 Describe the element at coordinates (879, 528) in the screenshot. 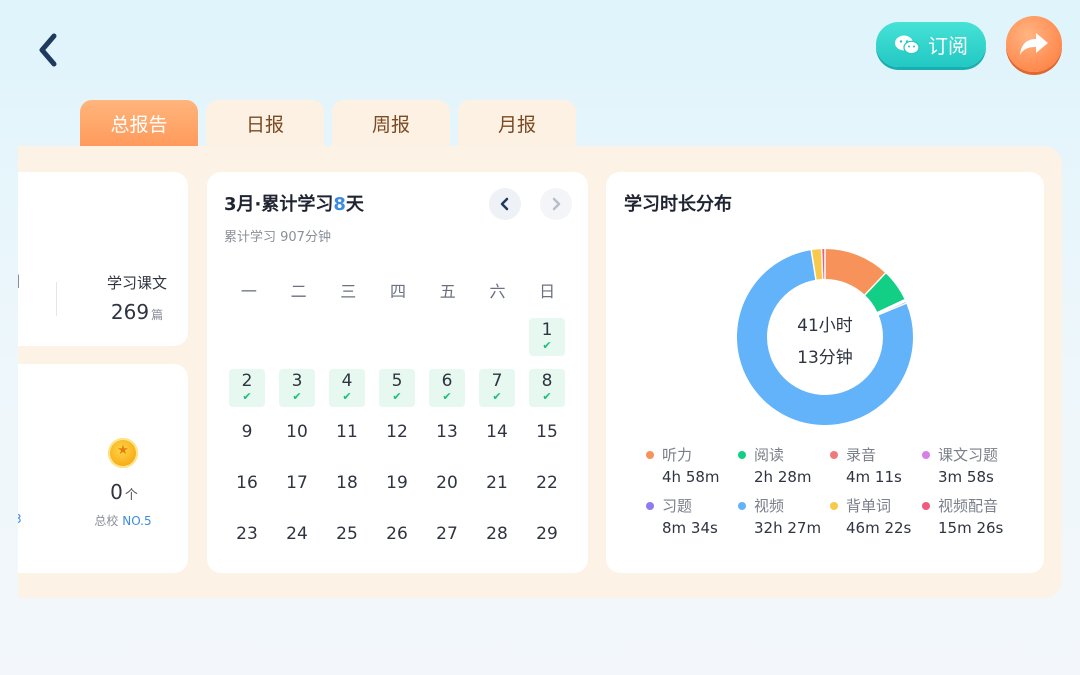

I see `legend-value: 46m 22s` at that location.